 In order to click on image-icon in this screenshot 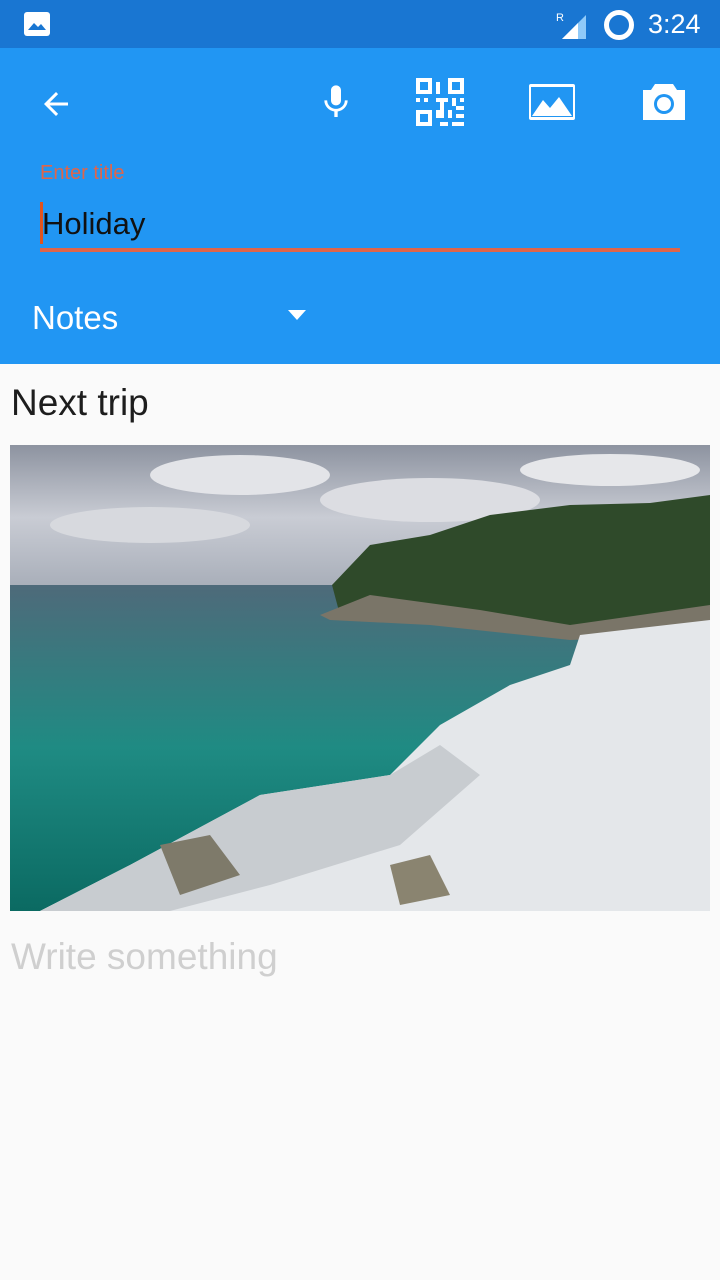, I will do `click(552, 102)`.